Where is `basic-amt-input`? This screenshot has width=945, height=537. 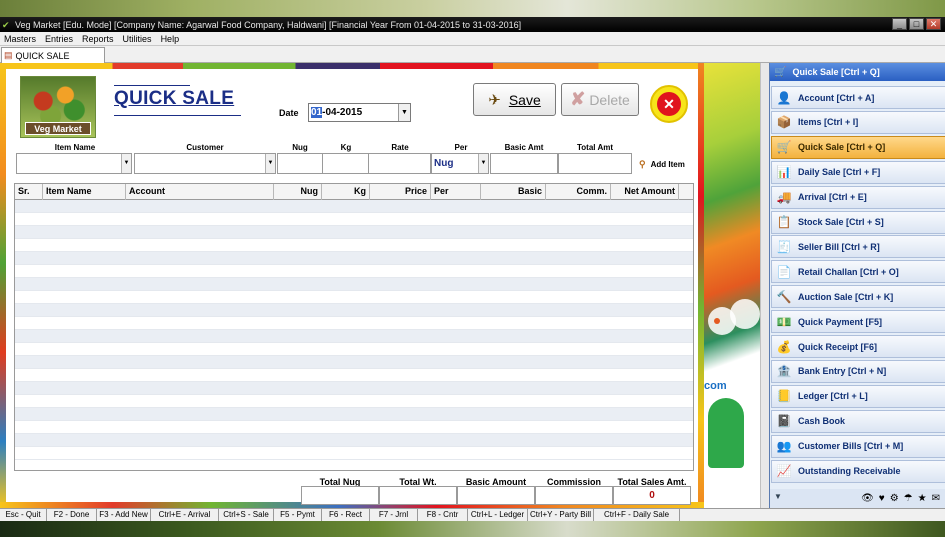 basic-amt-input is located at coordinates (524, 163).